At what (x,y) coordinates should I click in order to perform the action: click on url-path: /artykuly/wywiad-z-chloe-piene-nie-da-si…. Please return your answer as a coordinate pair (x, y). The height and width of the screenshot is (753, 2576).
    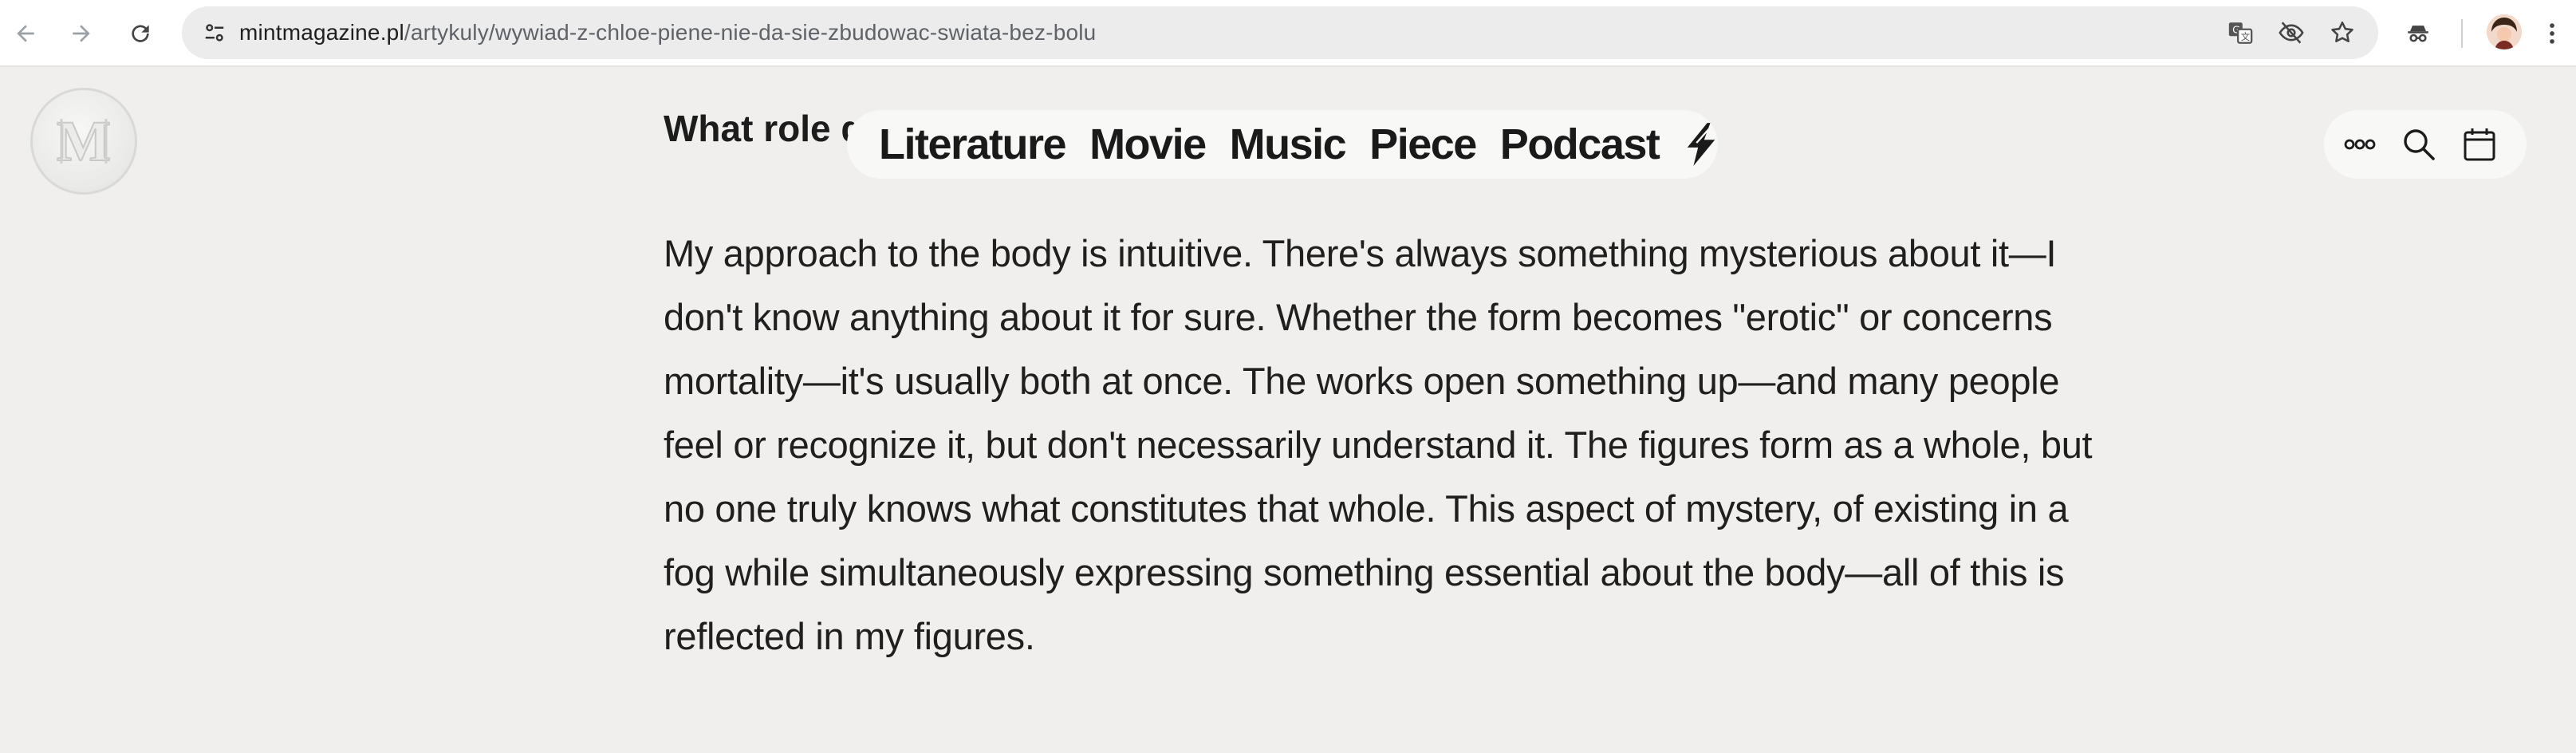
    Looking at the image, I should click on (750, 32).